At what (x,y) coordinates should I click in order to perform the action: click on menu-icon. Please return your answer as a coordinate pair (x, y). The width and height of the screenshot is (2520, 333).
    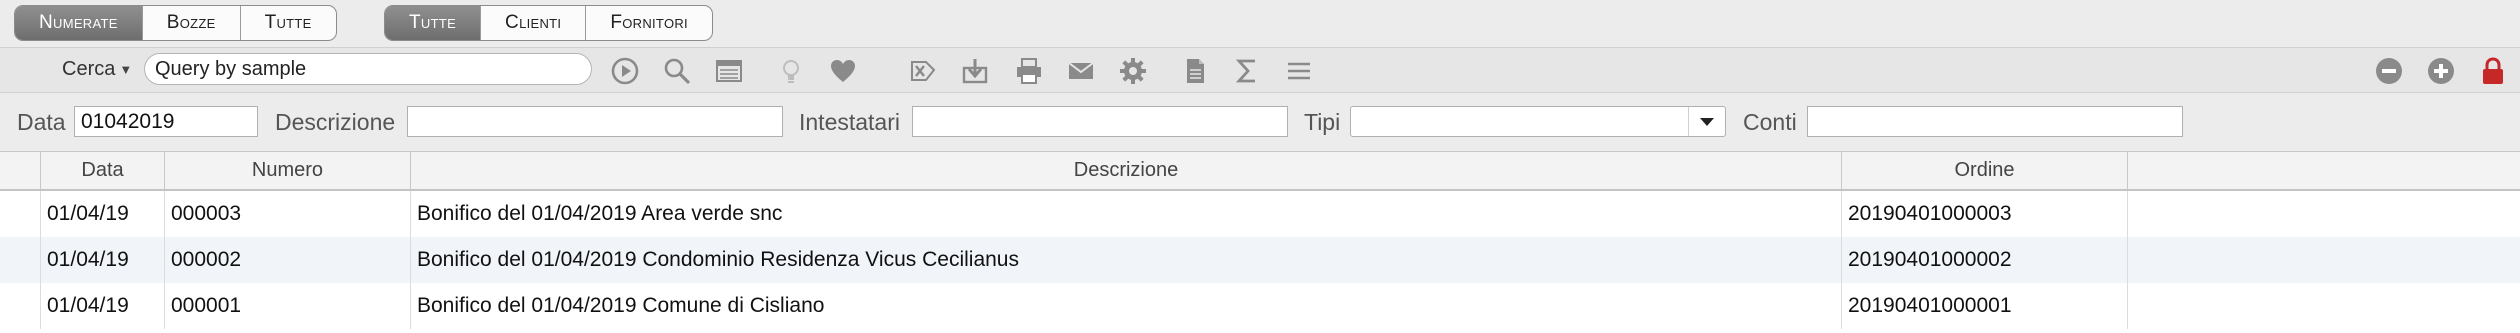
    Looking at the image, I should click on (1299, 71).